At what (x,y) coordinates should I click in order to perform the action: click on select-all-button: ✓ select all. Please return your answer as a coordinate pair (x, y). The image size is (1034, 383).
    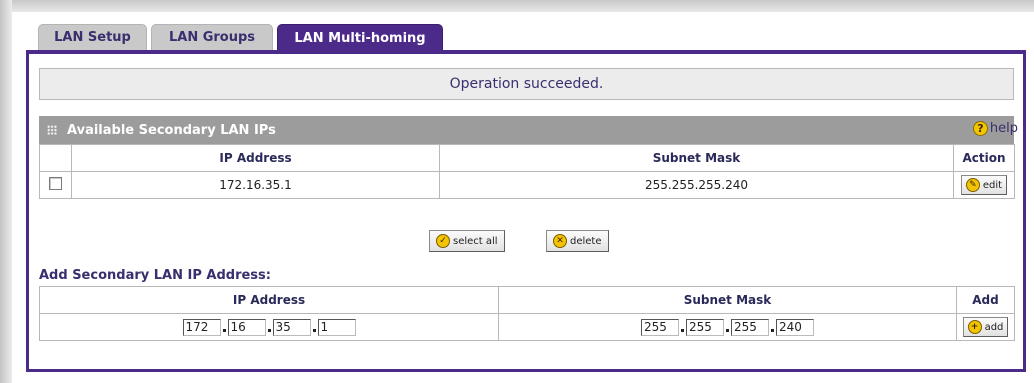
    Looking at the image, I should click on (467, 241).